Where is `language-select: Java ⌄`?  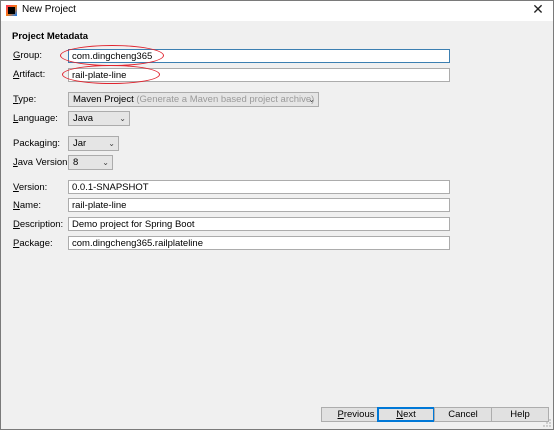 language-select: Java ⌄ is located at coordinates (99, 118).